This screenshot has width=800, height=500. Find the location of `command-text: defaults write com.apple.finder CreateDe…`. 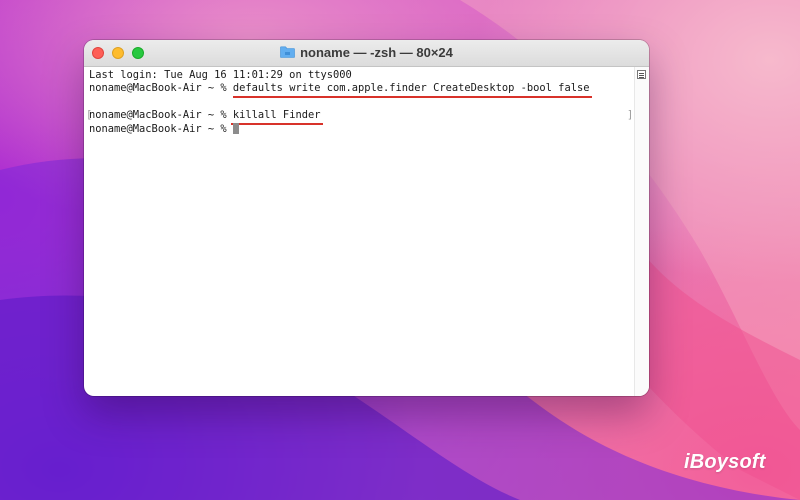

command-text: defaults write com.apple.finder CreateDe… is located at coordinates (411, 88).